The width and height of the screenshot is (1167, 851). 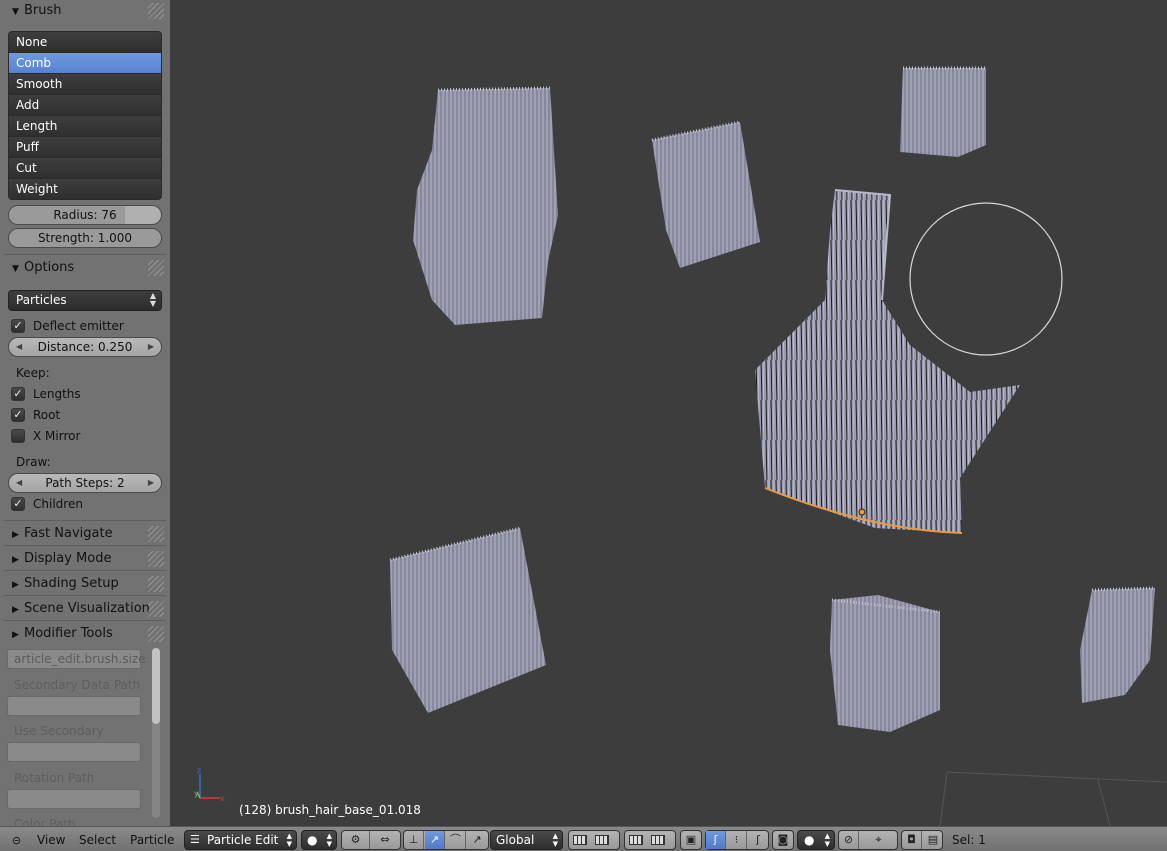 I want to click on point-select-mode-icon: ⁝, so click(x=737, y=840).